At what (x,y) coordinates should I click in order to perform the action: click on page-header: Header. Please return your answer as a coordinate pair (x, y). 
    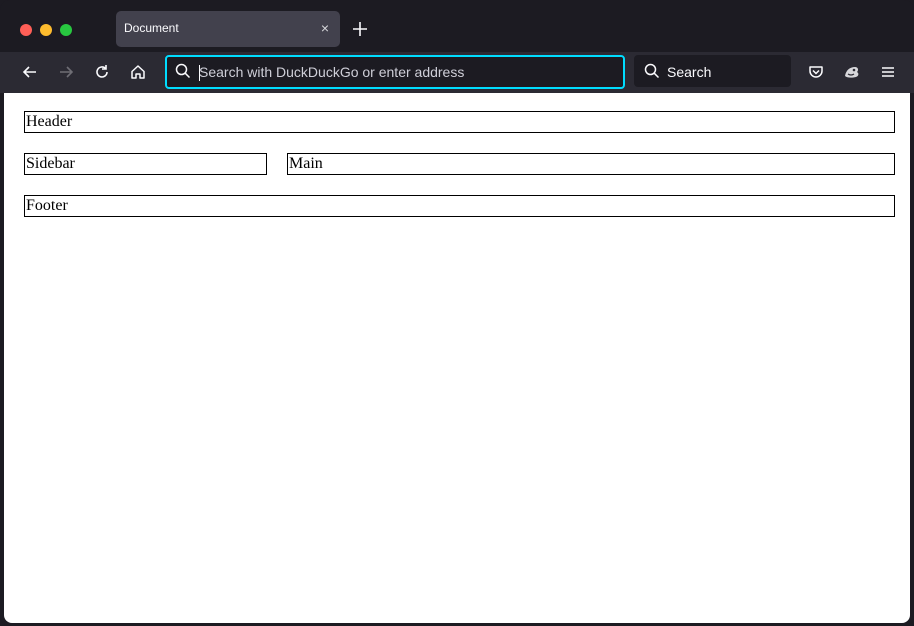
    Looking at the image, I should click on (459, 122).